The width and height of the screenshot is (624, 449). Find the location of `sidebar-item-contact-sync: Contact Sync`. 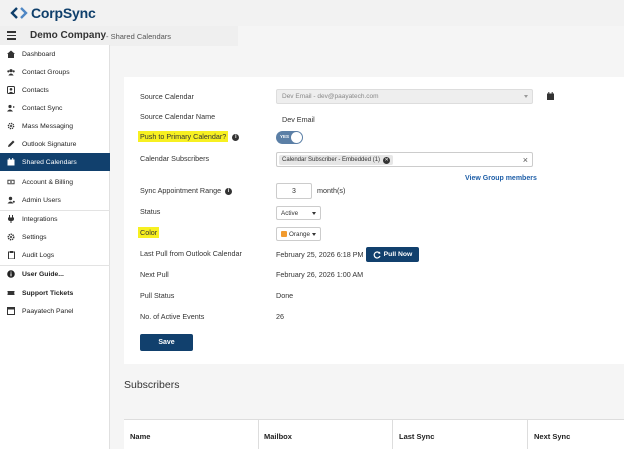

sidebar-item-contact-sync: Contact Sync is located at coordinates (55, 108).